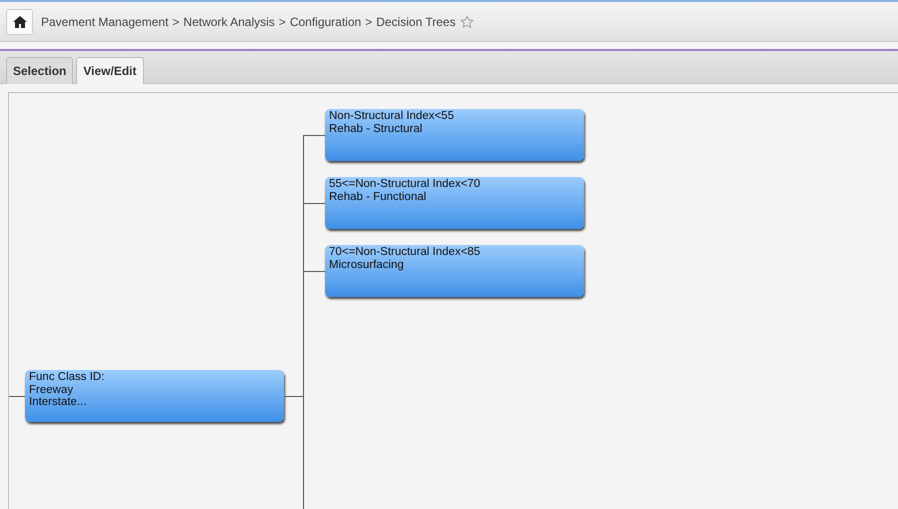 The height and width of the screenshot is (509, 898). Describe the element at coordinates (67, 377) in the screenshot. I see `node-text: Func Class ID:` at that location.